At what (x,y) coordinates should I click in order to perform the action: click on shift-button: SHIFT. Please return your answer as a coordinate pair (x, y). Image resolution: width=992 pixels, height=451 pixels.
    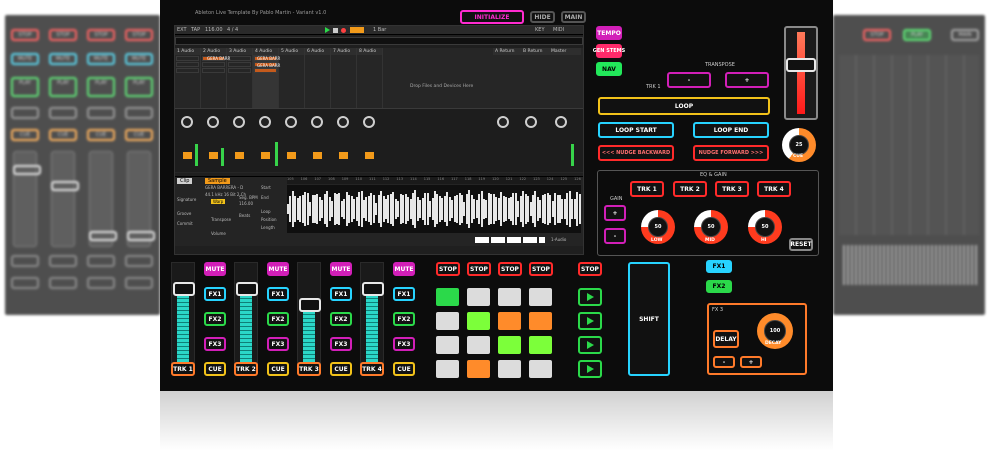
    Looking at the image, I should click on (649, 319).